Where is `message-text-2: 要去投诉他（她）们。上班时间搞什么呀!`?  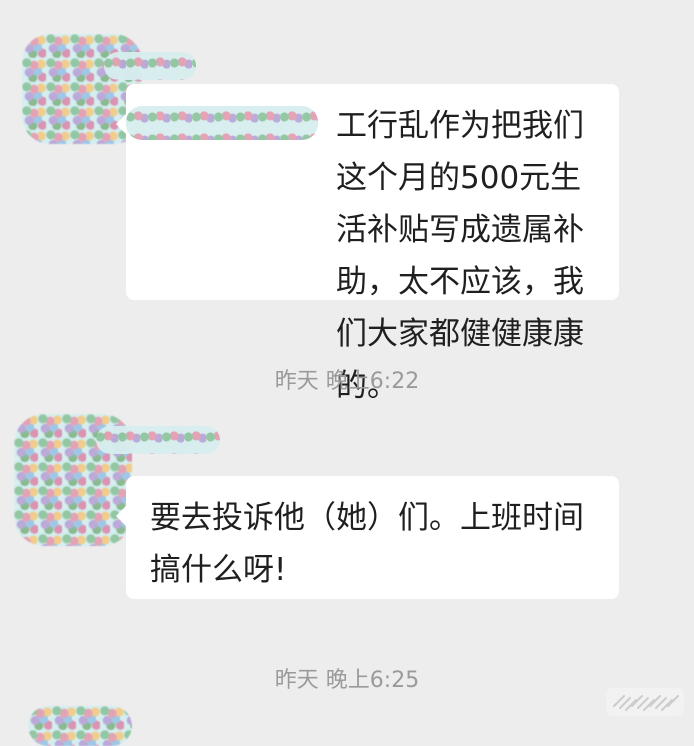 message-text-2: 要去投诉他（她）们。上班时间搞什么呀! is located at coordinates (367, 544).